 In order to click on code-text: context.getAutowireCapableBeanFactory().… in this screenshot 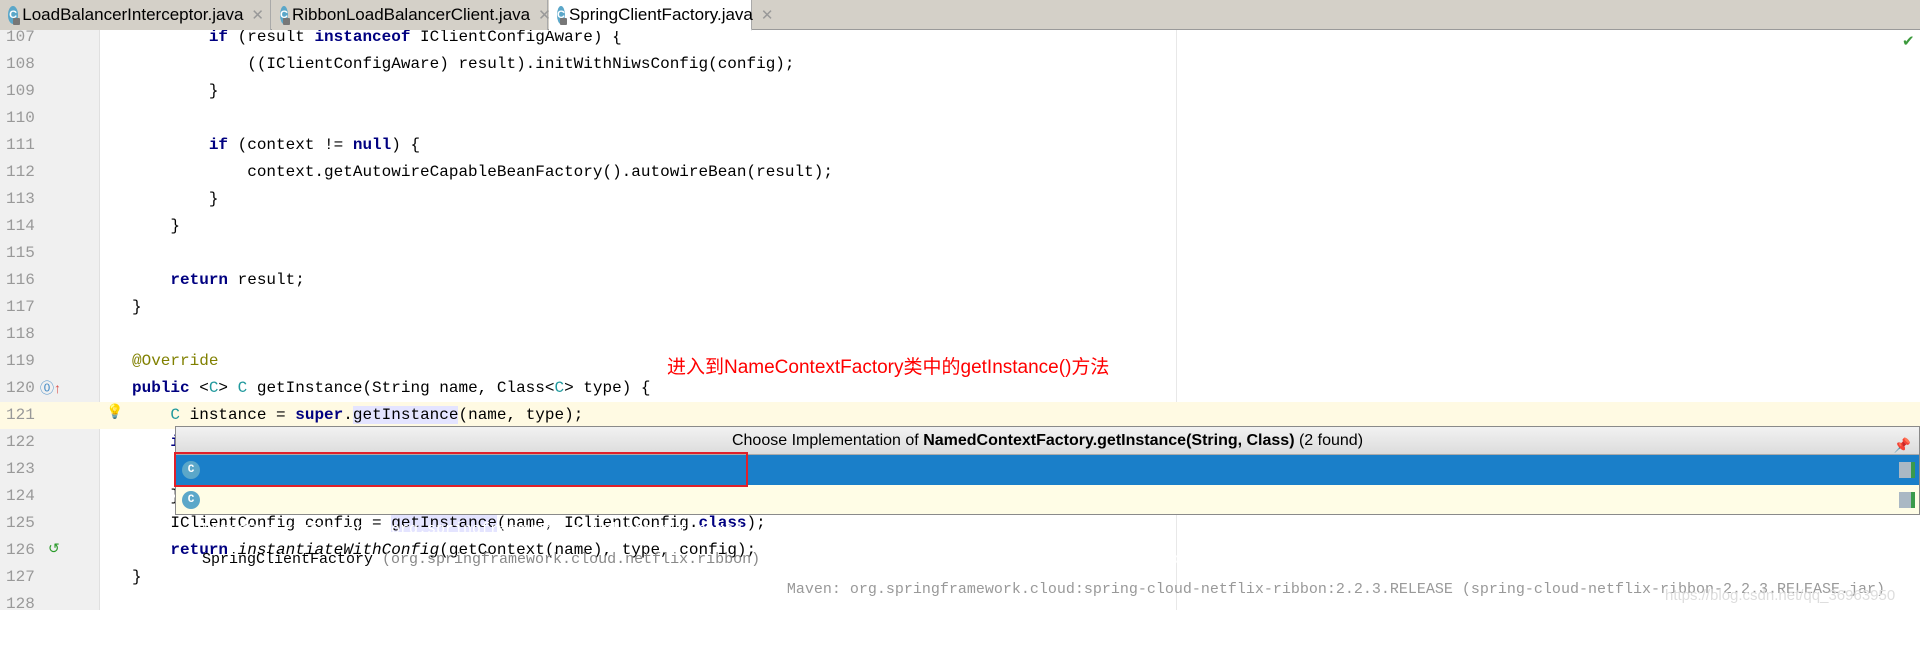, I will do `click(482, 172)`.